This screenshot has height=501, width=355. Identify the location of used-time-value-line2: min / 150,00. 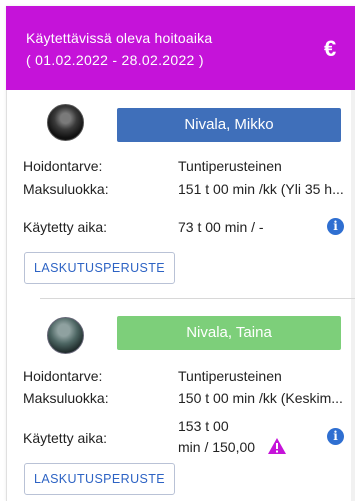
(217, 447).